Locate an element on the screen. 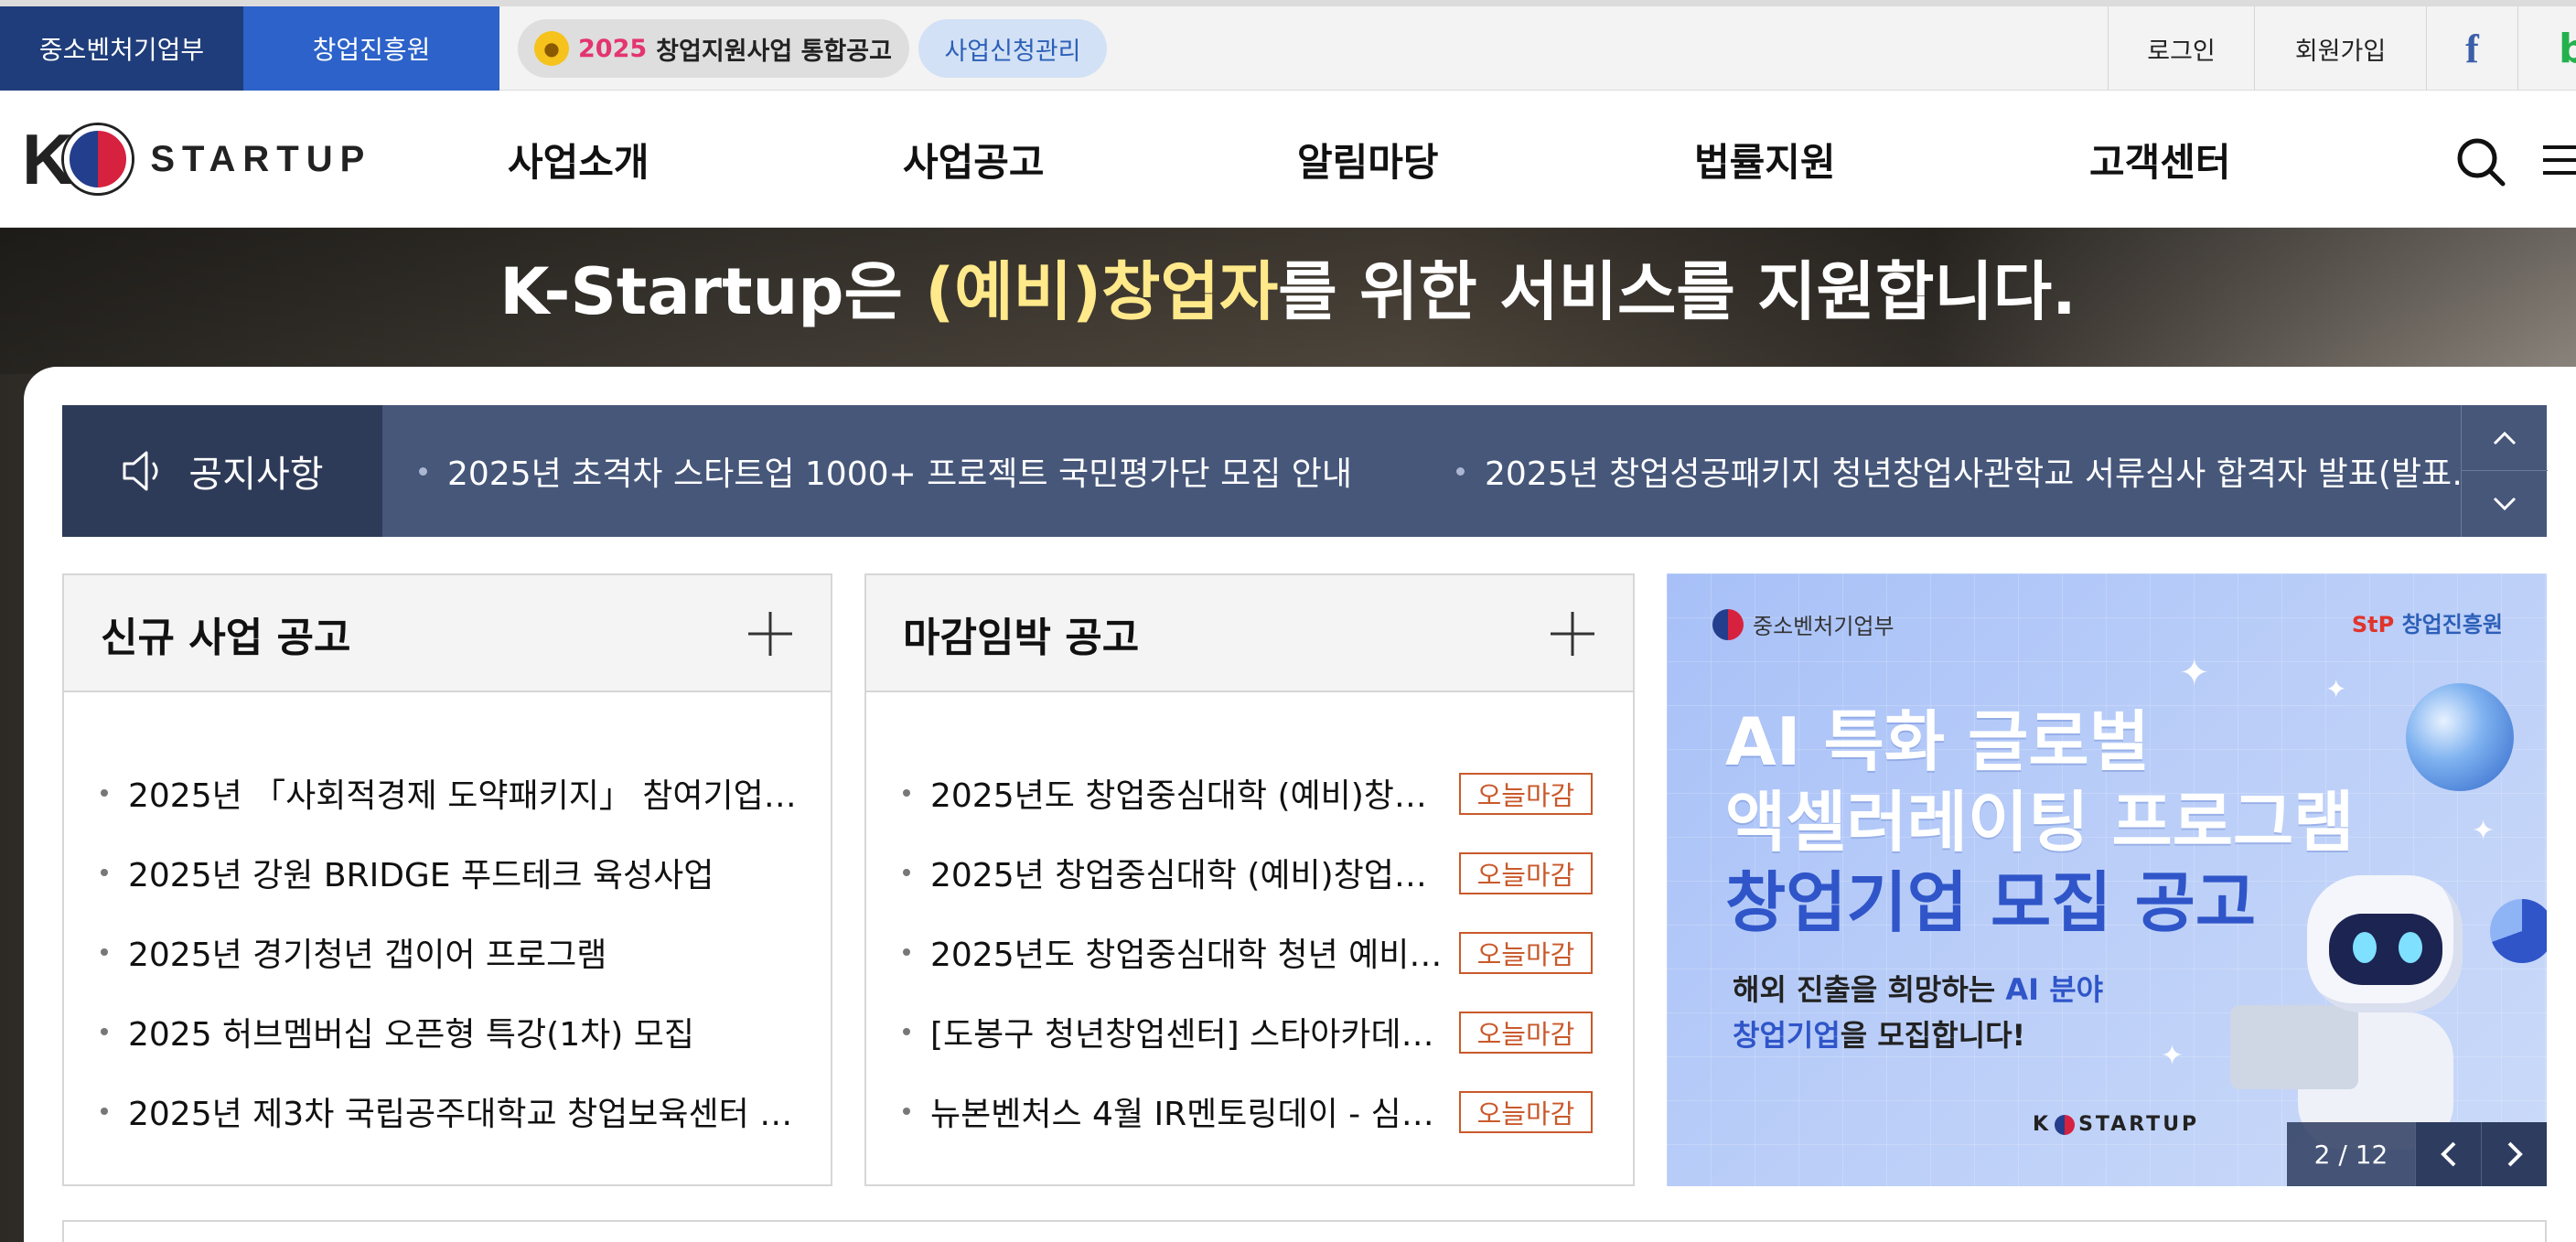  hero-slogan-prefix: K-Startup은 is located at coordinates (713, 291).